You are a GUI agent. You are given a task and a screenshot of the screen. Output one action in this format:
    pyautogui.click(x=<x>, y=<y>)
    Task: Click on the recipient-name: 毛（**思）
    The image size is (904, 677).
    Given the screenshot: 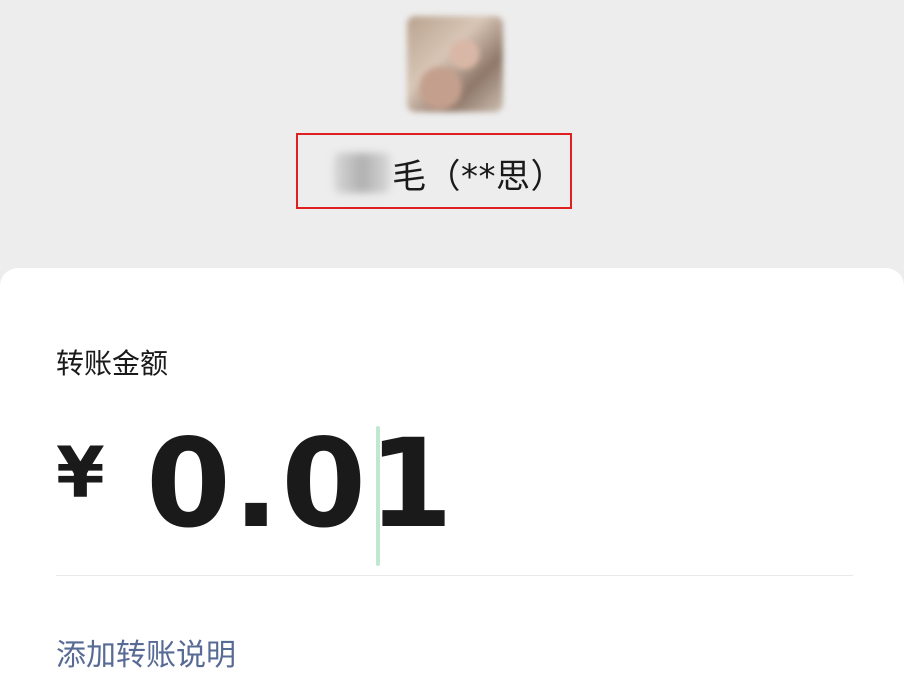 What is the action you would take?
    pyautogui.click(x=478, y=176)
    